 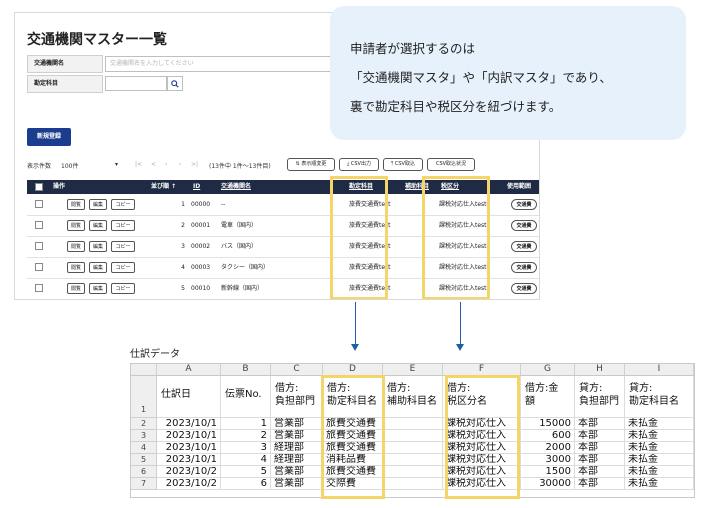 I want to click on sort-order-cell: 3, so click(x=183, y=246).